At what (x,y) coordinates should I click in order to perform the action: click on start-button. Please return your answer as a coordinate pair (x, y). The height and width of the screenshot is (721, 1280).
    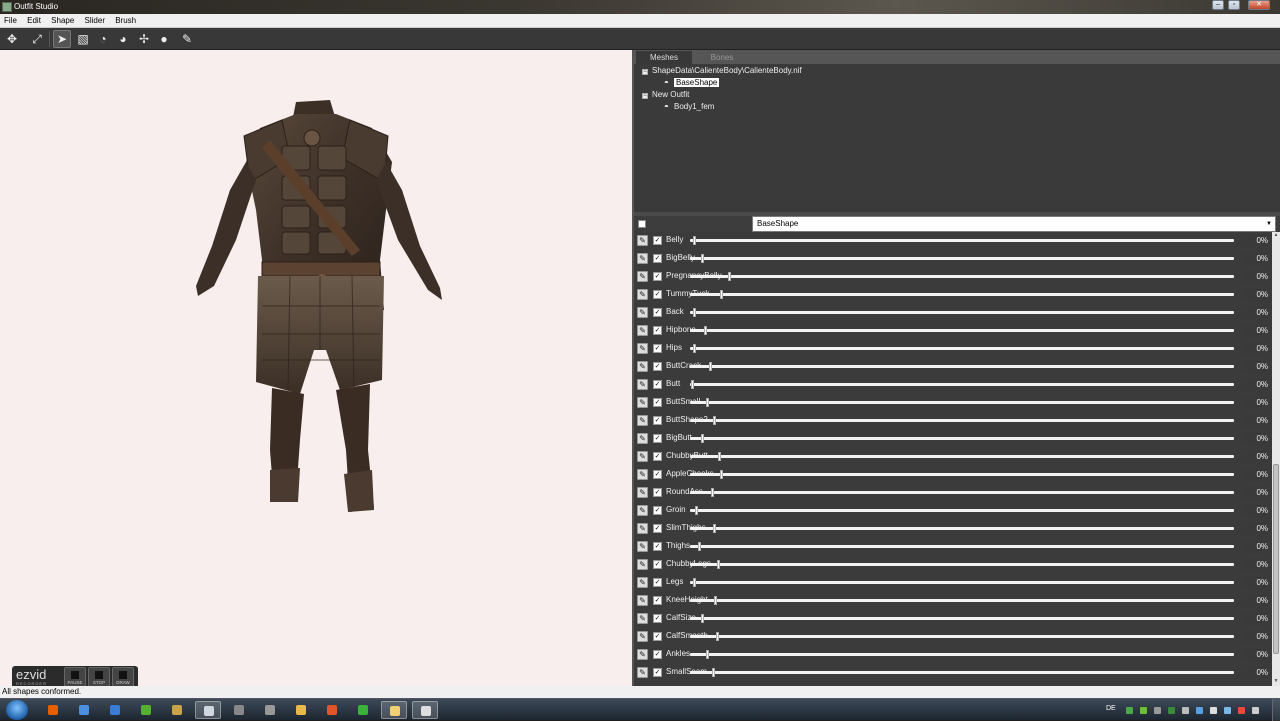
    Looking at the image, I should click on (17, 710).